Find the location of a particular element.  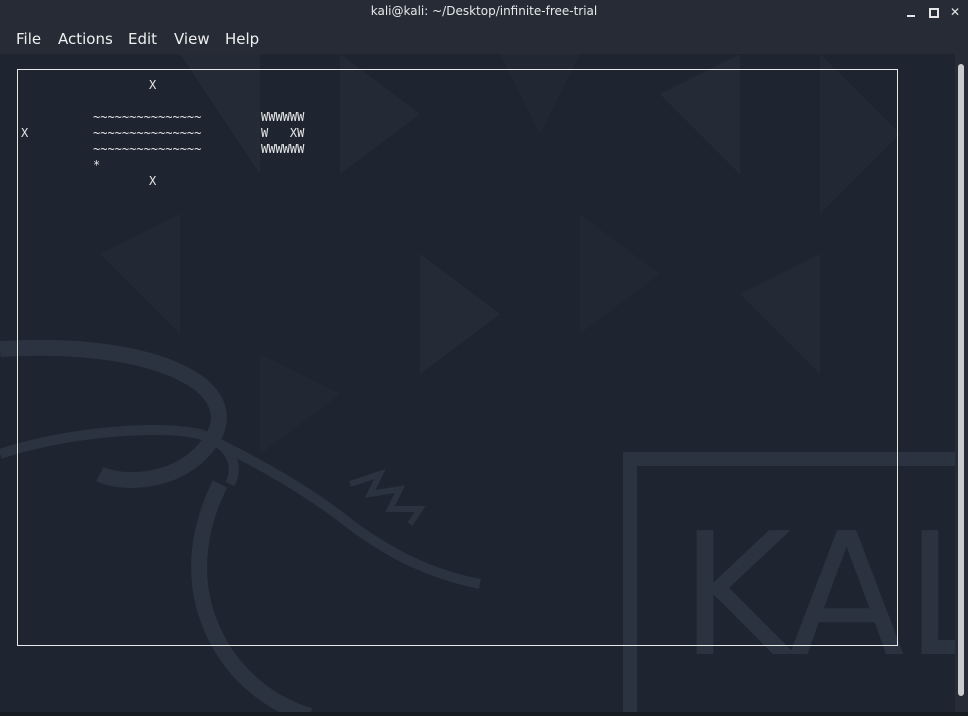

water-row-2: ~~~~~~~~~~~~~~~ is located at coordinates (147, 133).